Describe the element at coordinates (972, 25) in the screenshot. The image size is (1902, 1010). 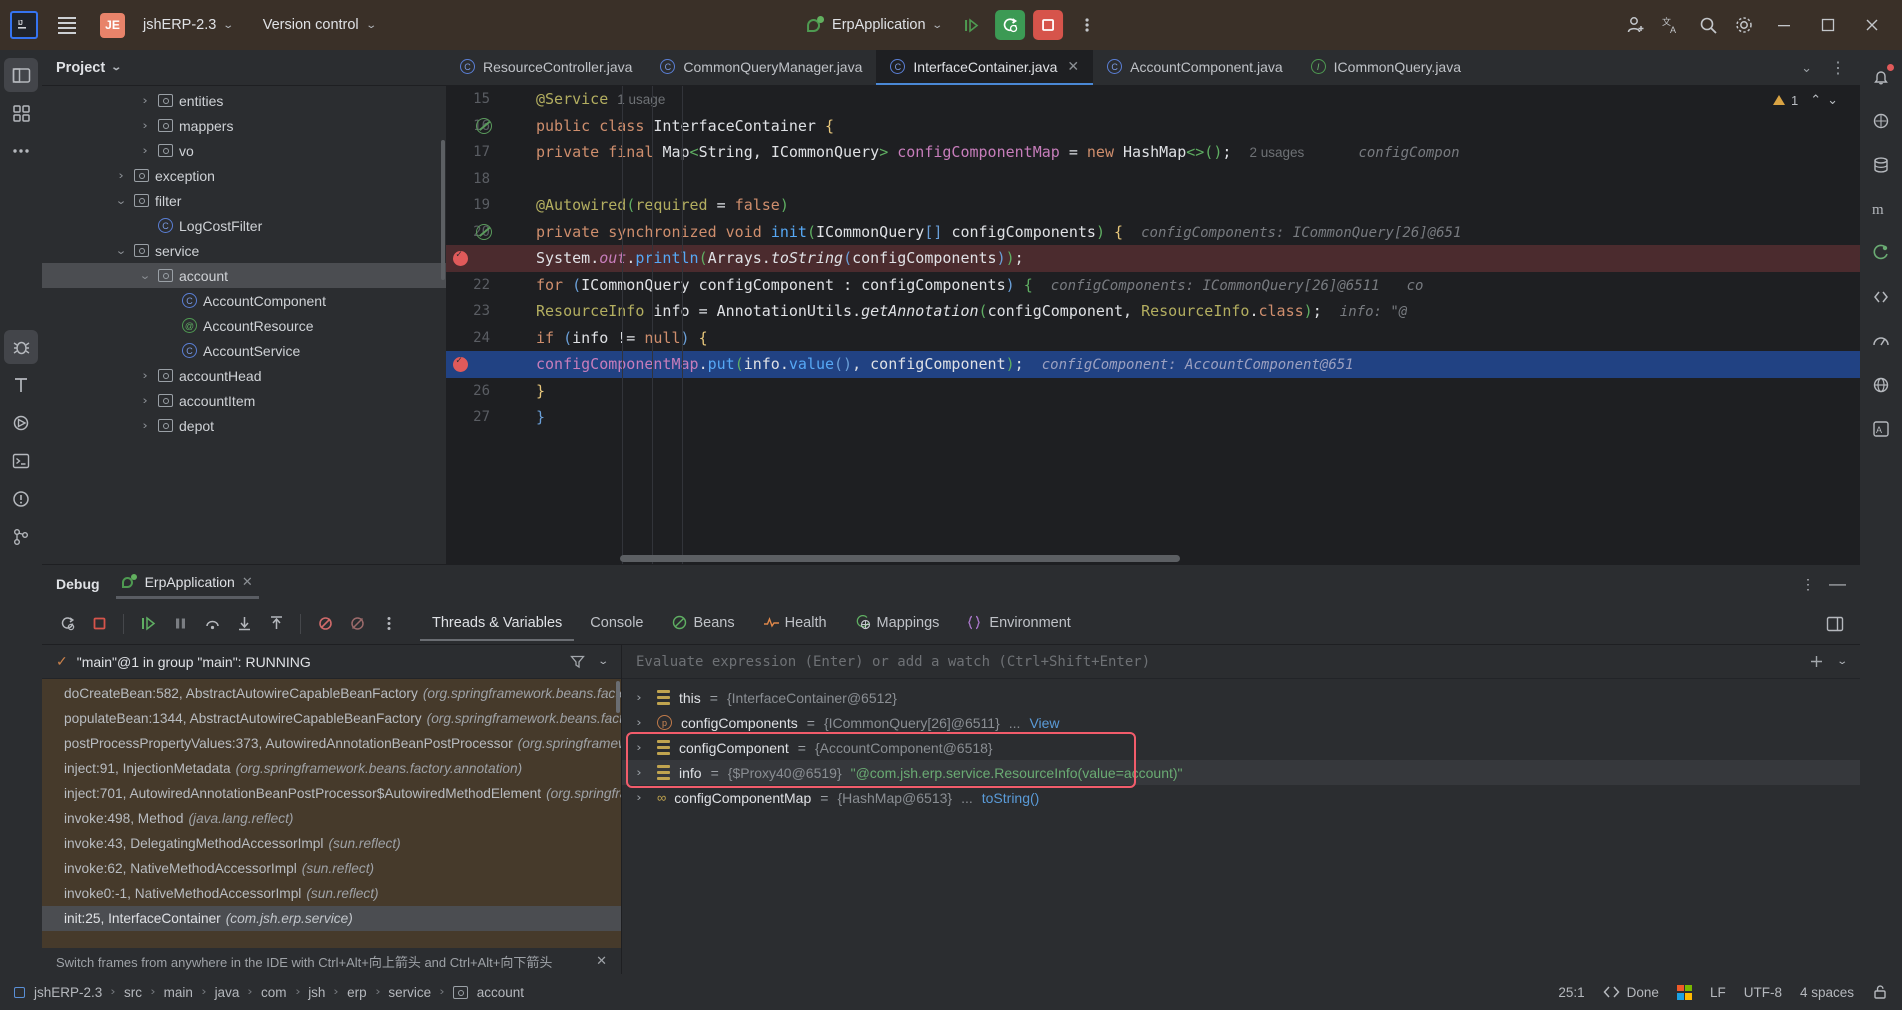
I see `run-button` at that location.